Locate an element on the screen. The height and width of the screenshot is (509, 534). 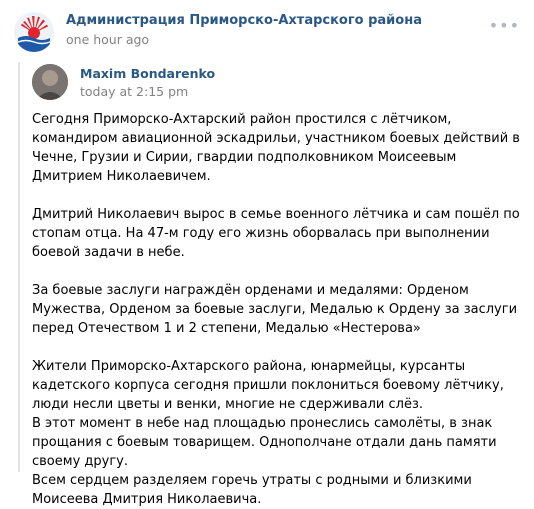
user-photo-icon is located at coordinates (50, 82).